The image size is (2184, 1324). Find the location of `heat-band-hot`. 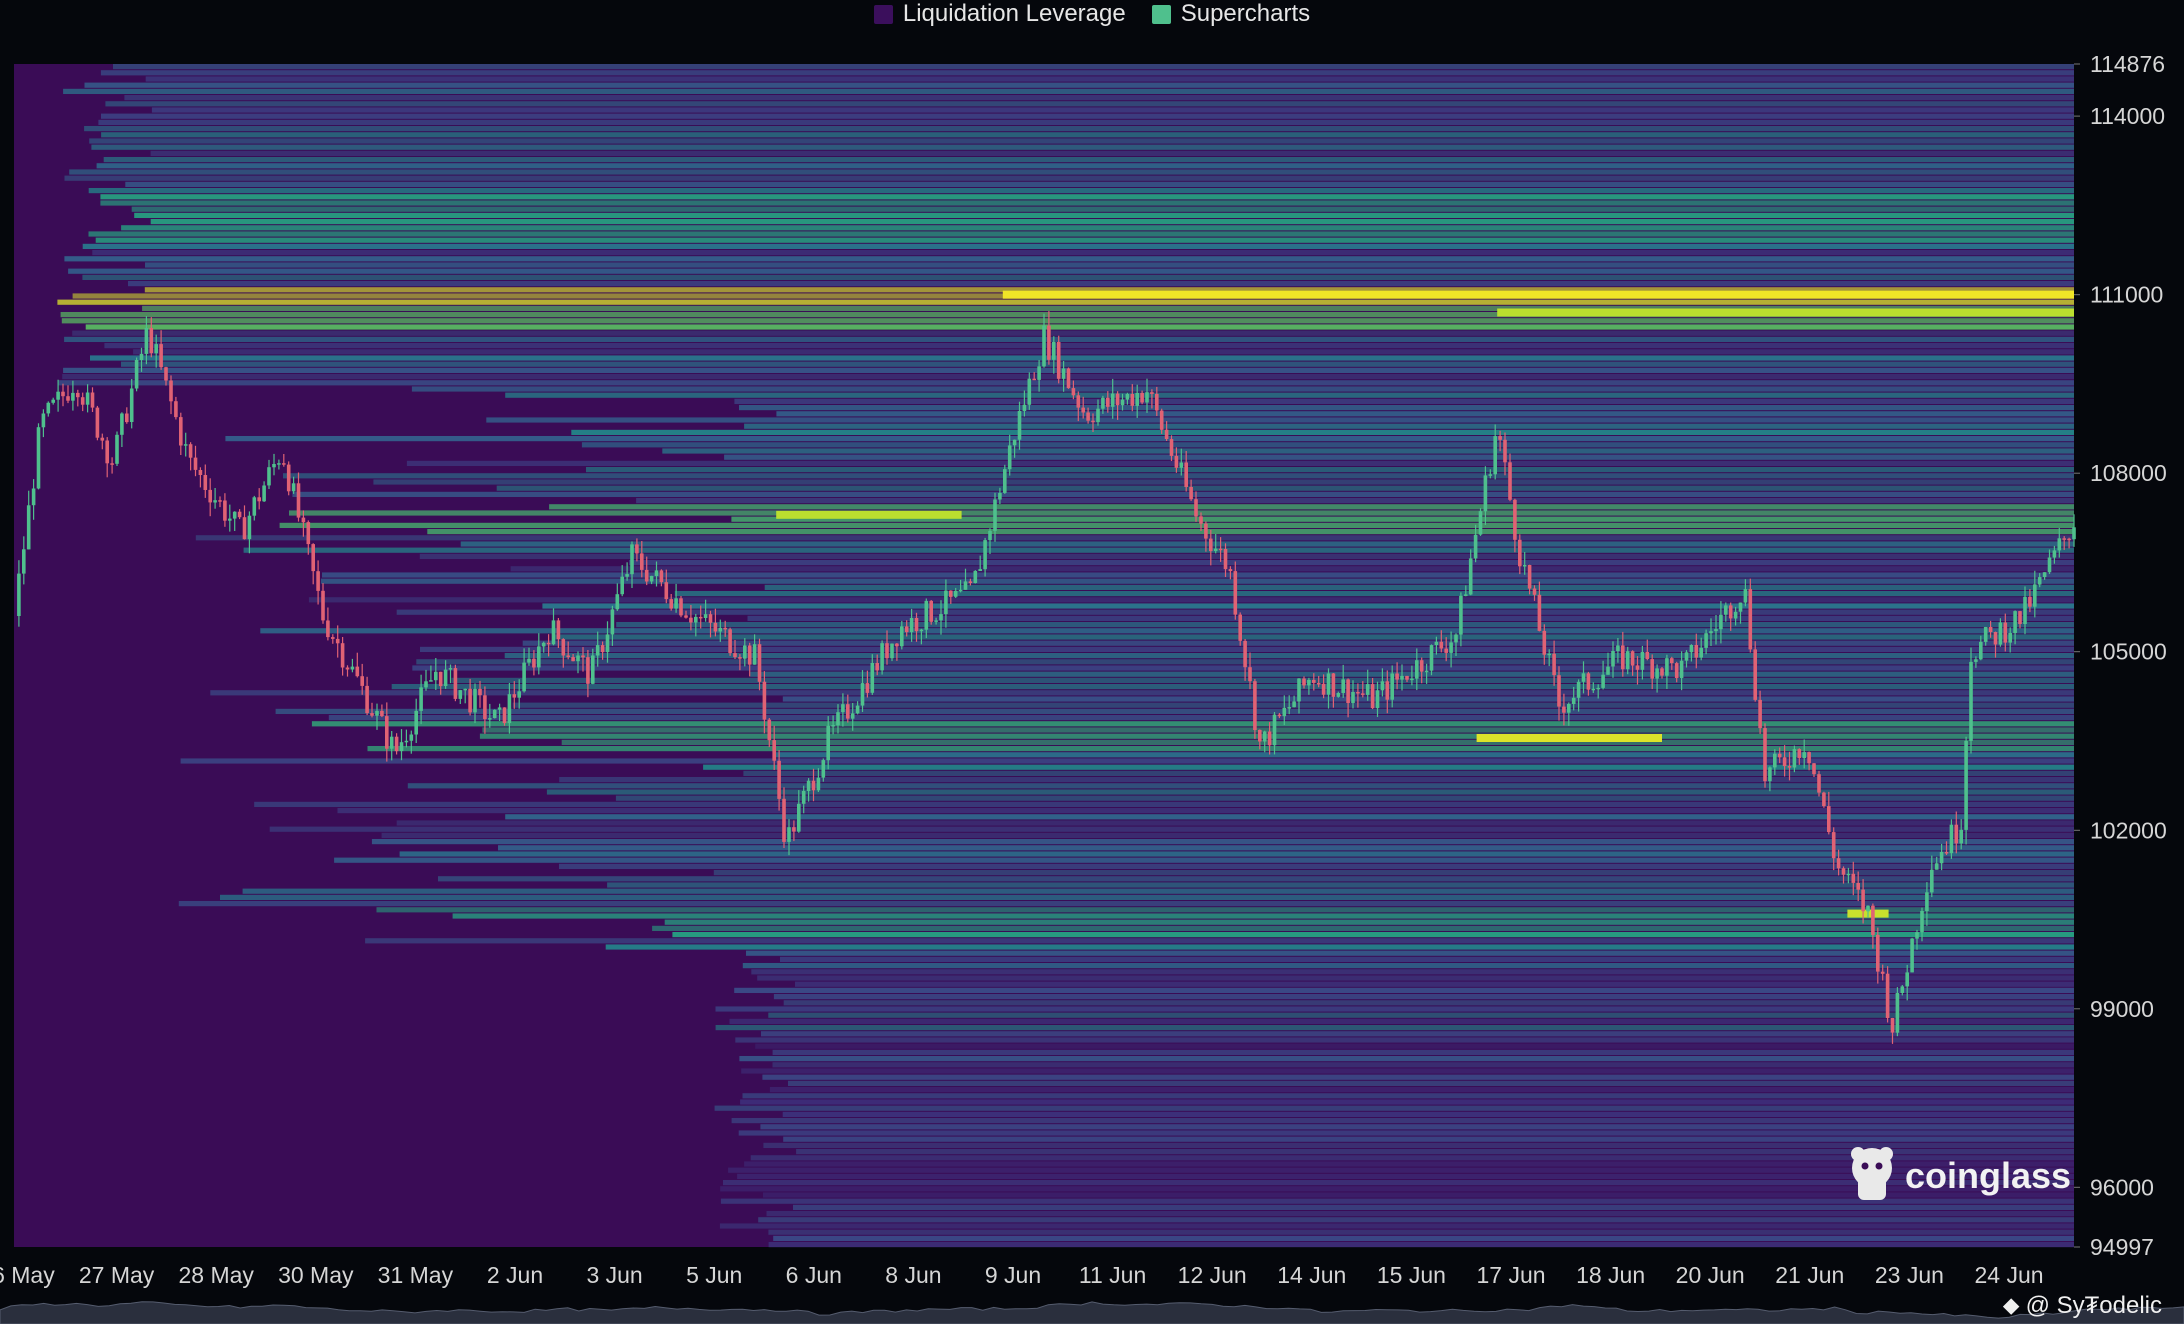

heat-band-hot is located at coordinates (1538, 294).